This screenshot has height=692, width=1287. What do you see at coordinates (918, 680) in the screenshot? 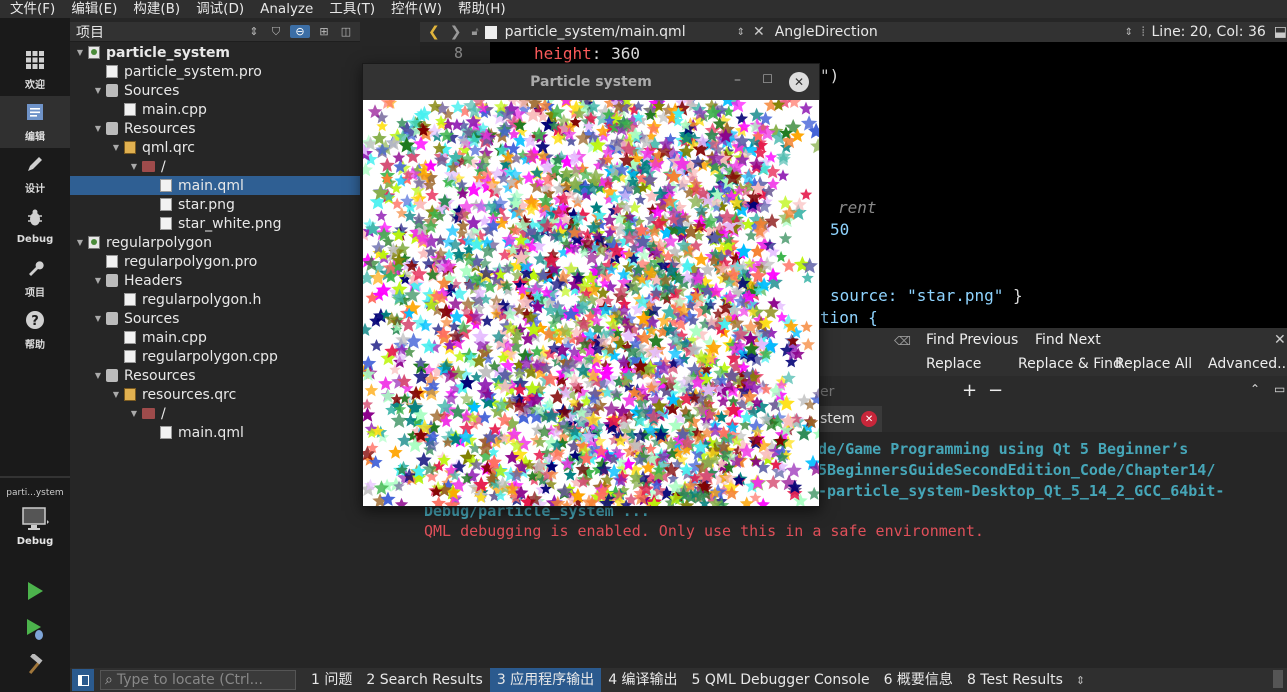
I see `tab-general-messages: 6 概要信息` at bounding box center [918, 680].